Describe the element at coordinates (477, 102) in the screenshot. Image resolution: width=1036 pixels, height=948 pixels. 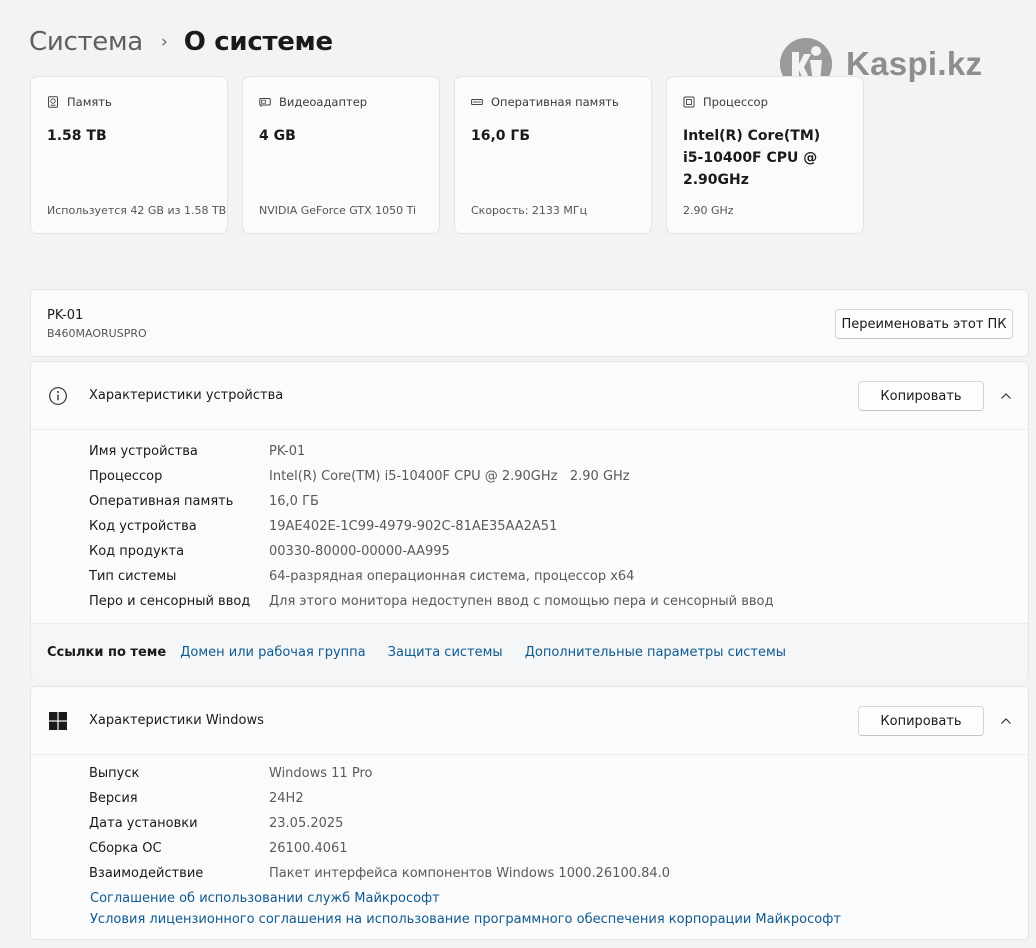
I see `ram-icon` at that location.